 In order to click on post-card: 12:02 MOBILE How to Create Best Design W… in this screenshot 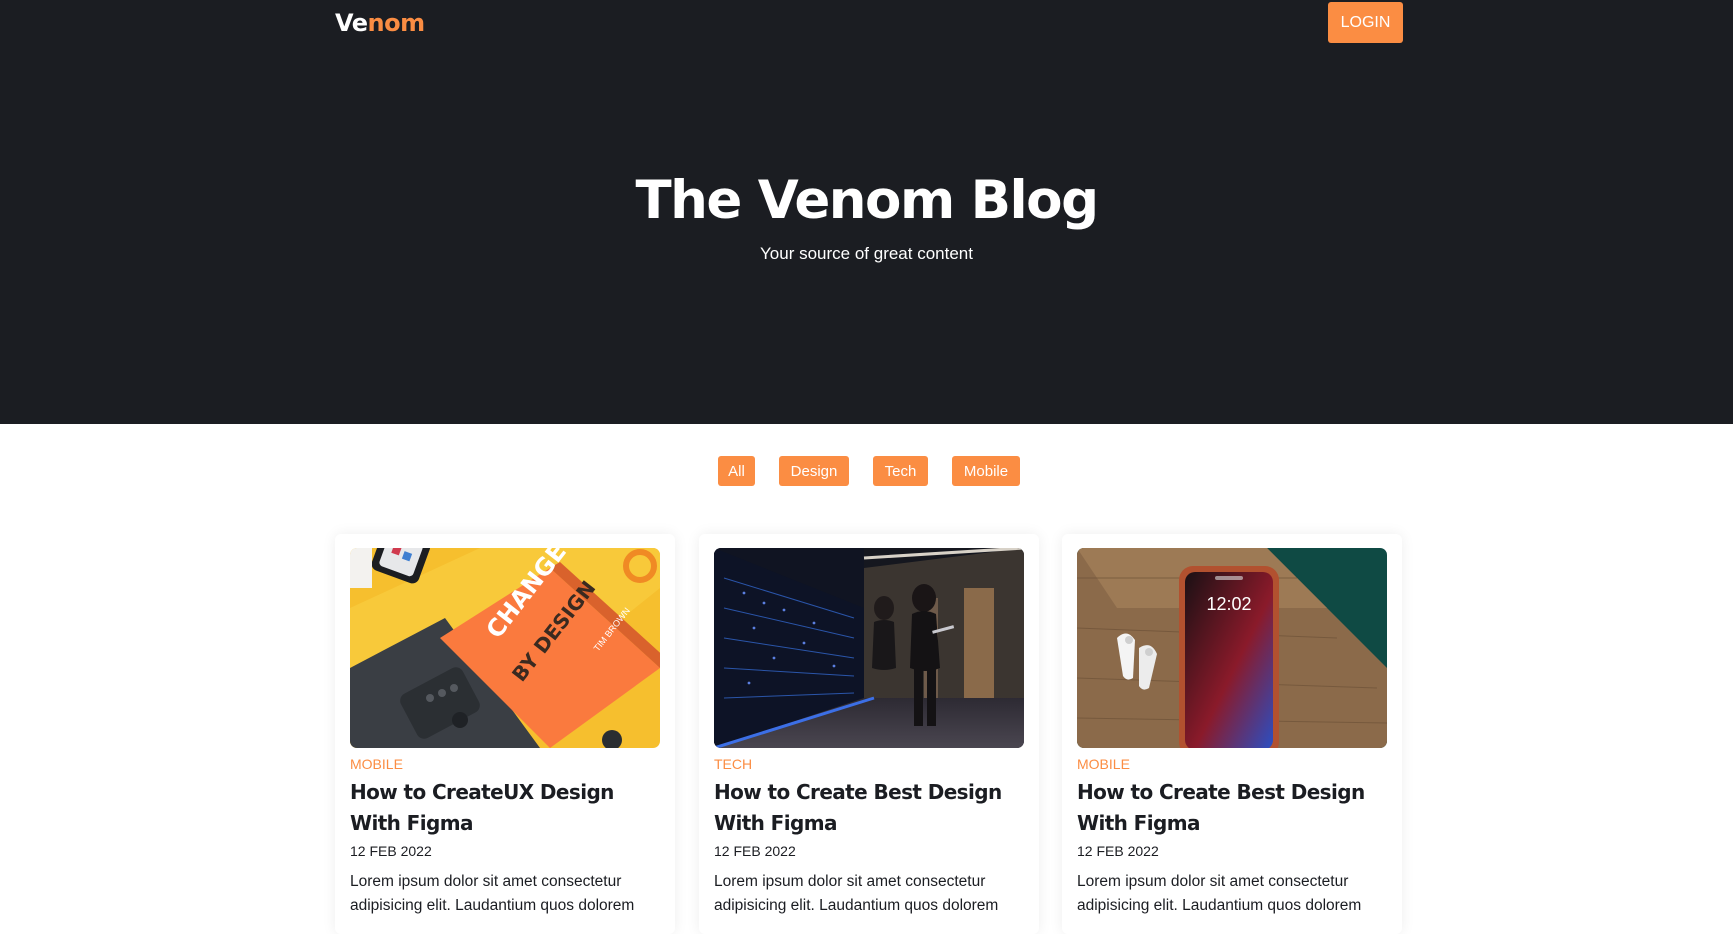, I will do `click(1232, 734)`.